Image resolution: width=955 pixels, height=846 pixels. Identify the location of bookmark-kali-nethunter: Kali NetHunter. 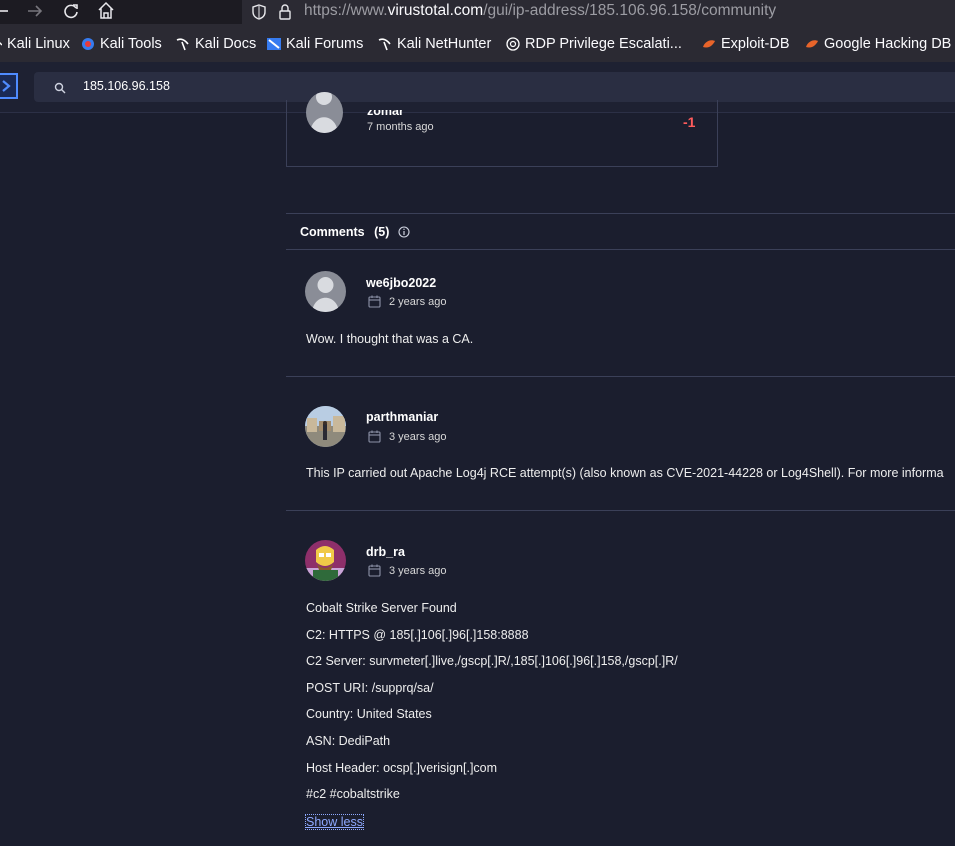
(434, 44).